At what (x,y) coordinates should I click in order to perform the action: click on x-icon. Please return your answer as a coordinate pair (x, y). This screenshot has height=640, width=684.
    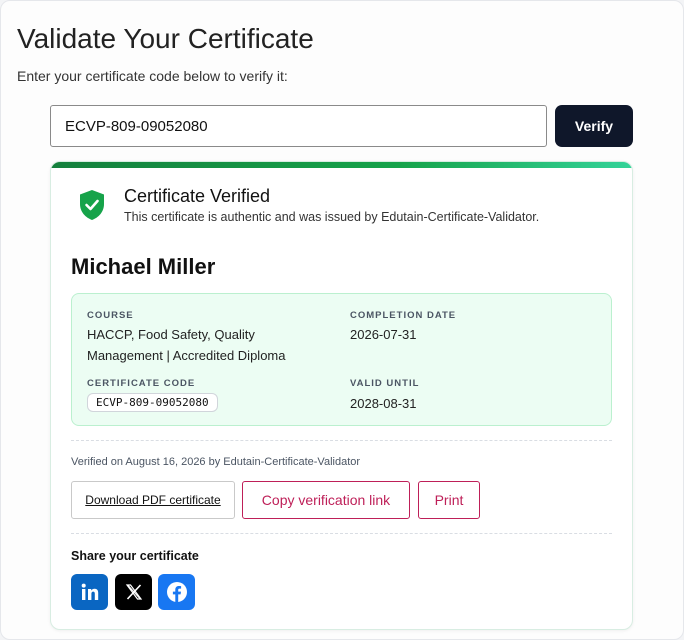
    Looking at the image, I should click on (133, 592).